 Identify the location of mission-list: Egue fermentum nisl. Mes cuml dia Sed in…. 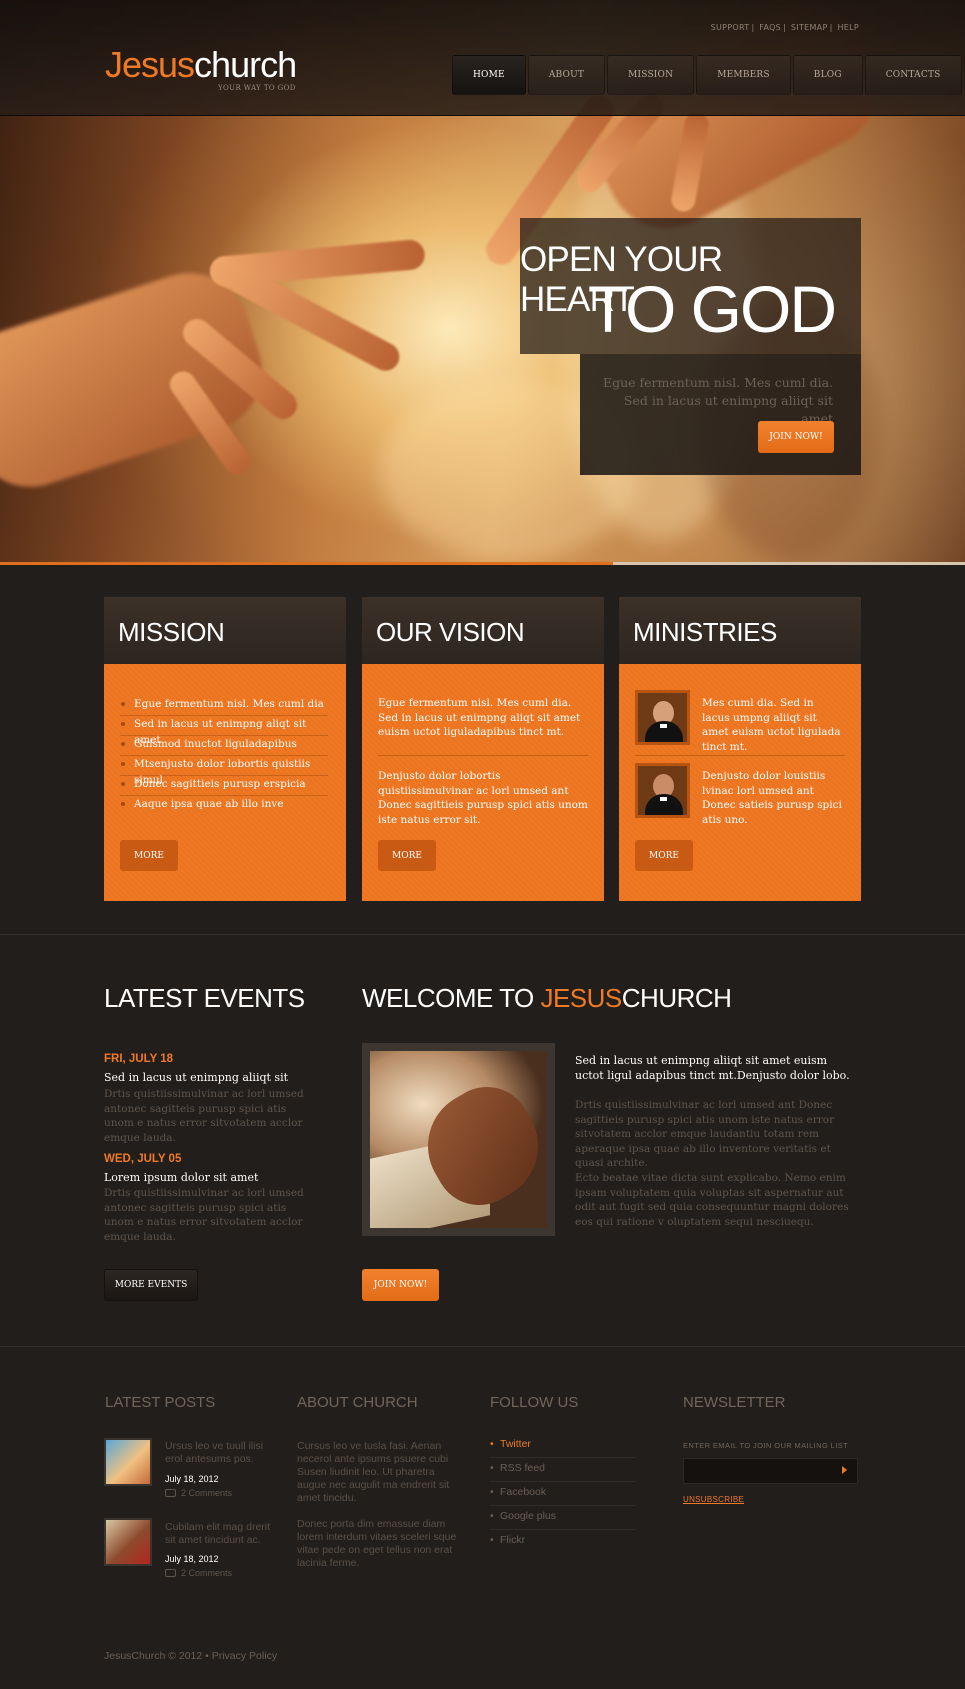
(224, 756).